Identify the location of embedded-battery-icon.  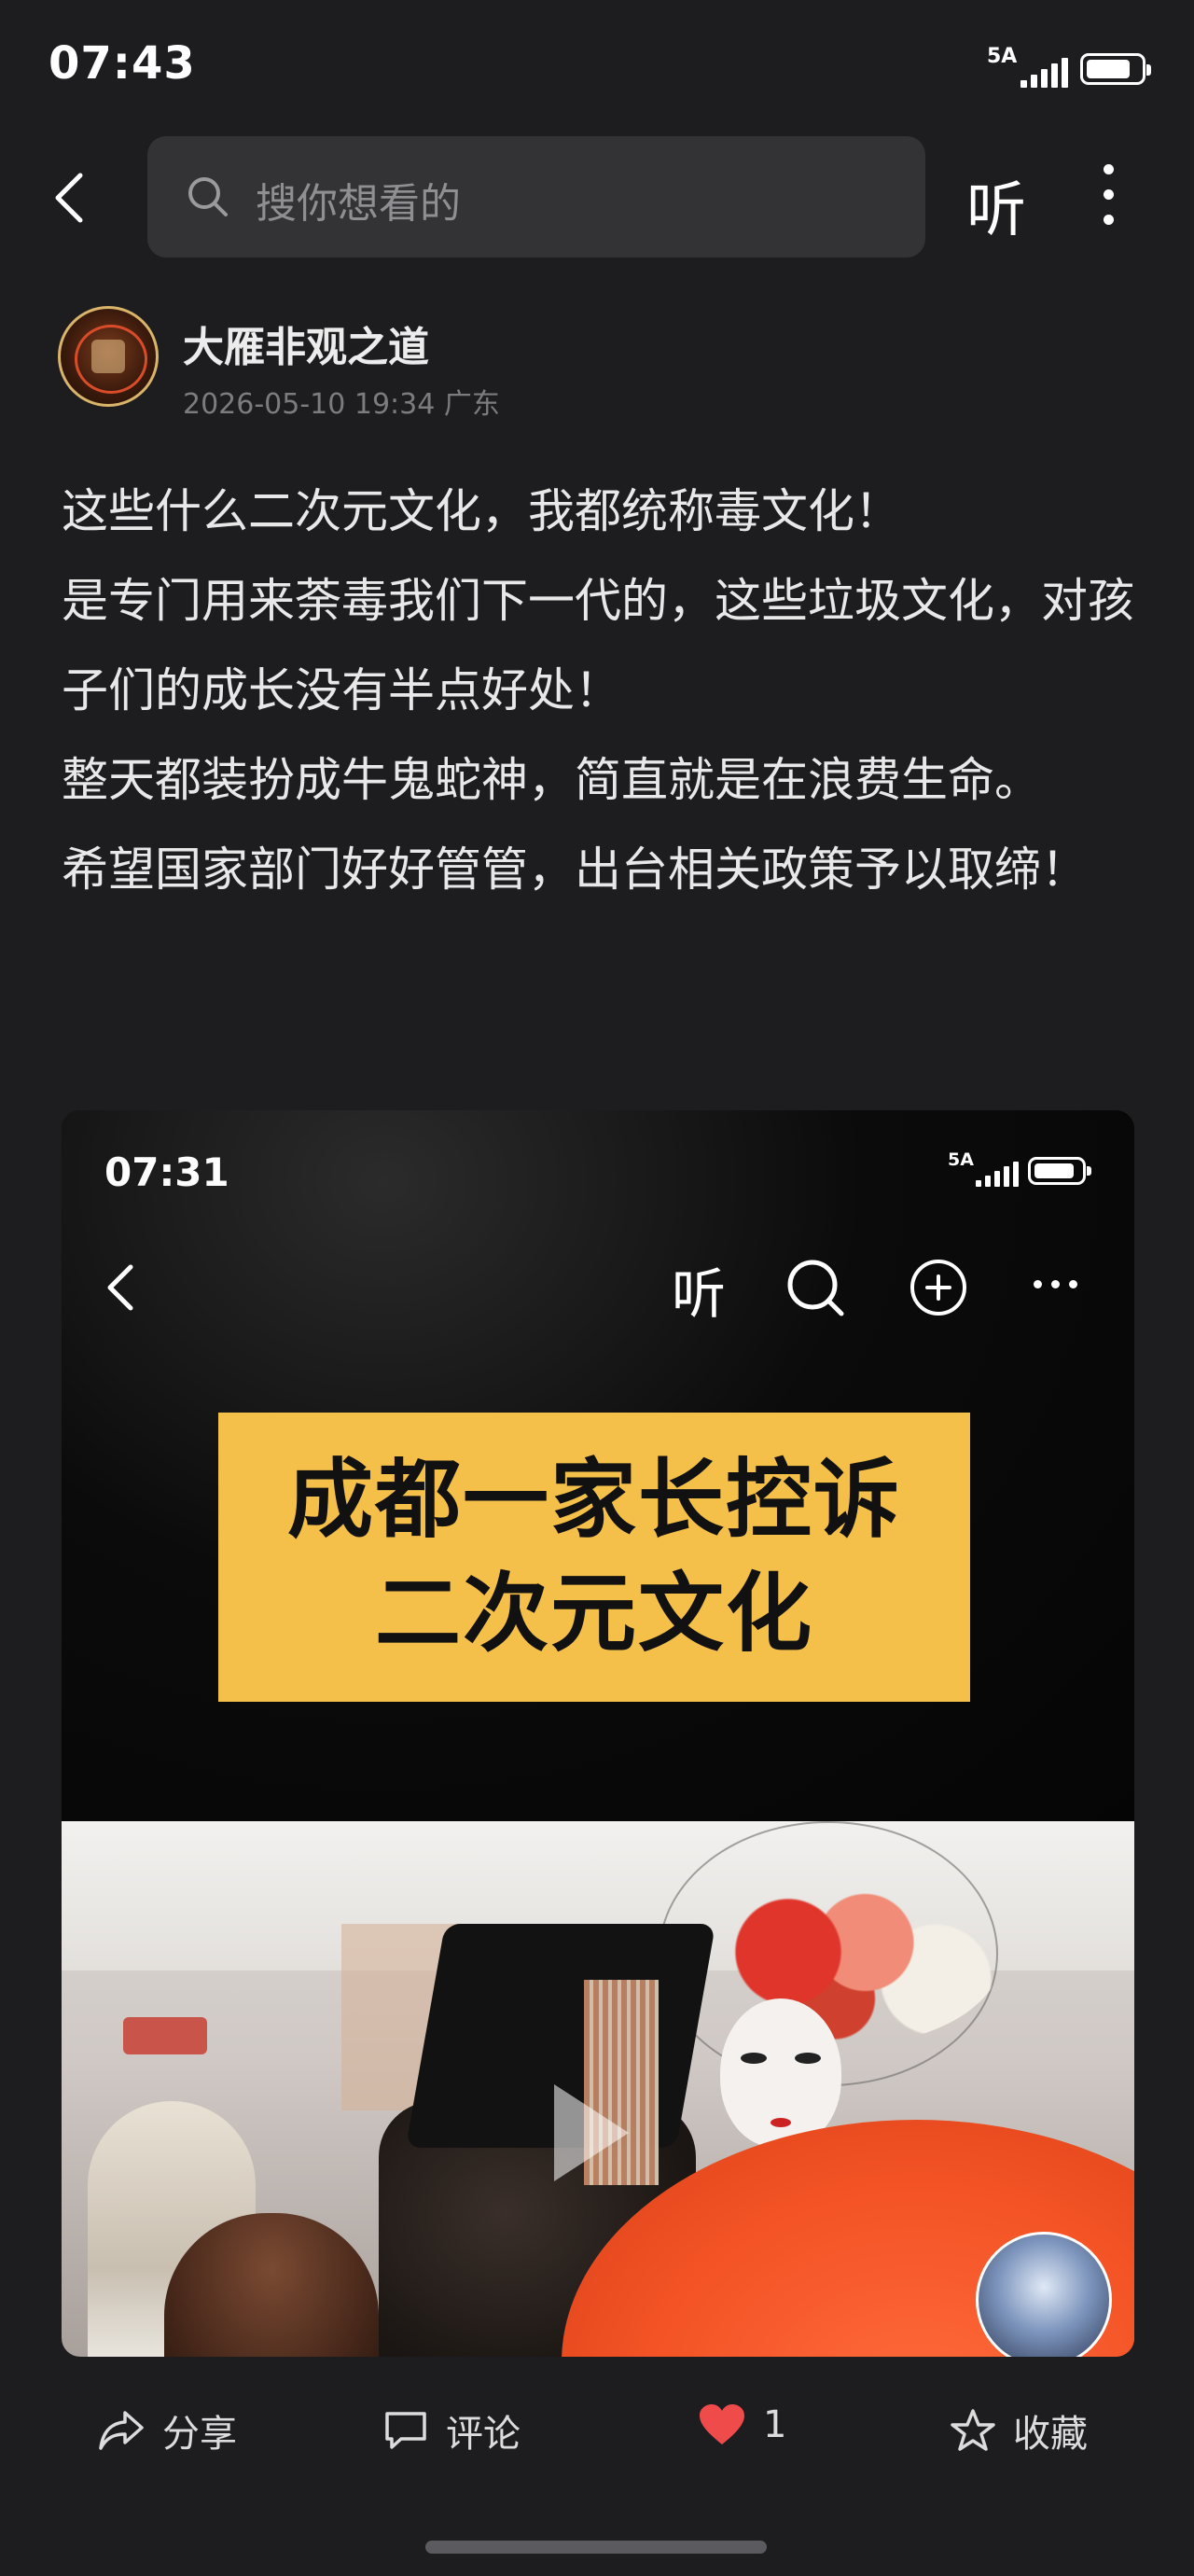
(1059, 1171).